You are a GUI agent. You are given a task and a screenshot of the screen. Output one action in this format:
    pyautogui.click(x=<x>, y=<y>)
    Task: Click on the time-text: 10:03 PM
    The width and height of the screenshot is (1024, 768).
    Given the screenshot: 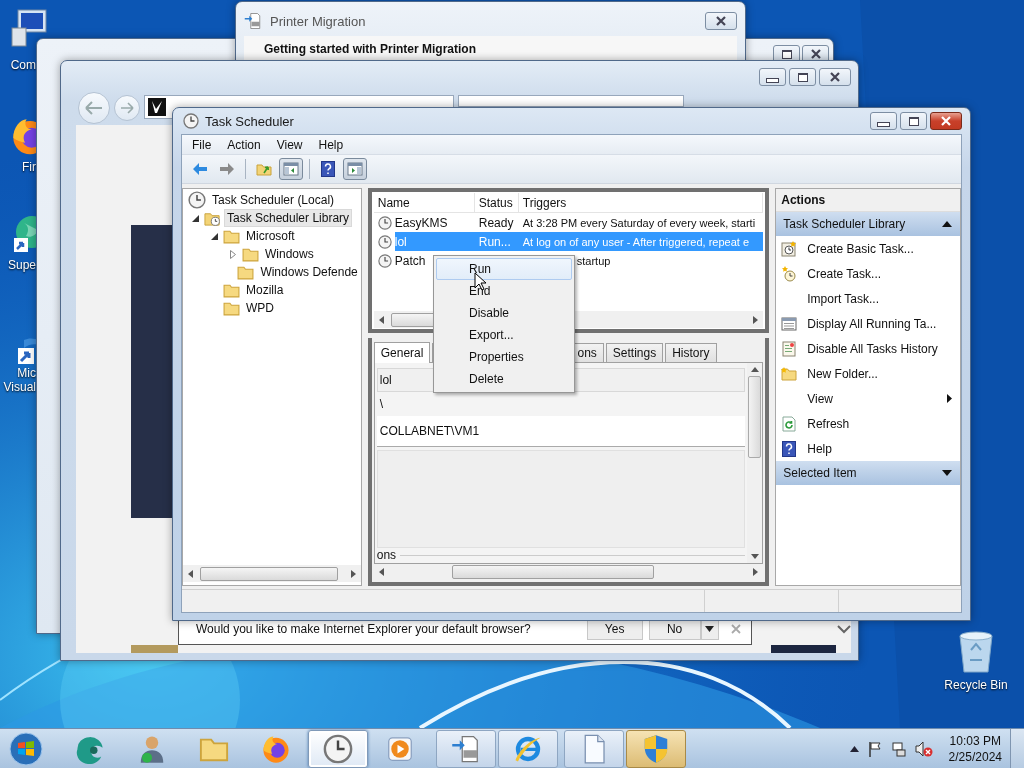 What is the action you would take?
    pyautogui.click(x=975, y=740)
    